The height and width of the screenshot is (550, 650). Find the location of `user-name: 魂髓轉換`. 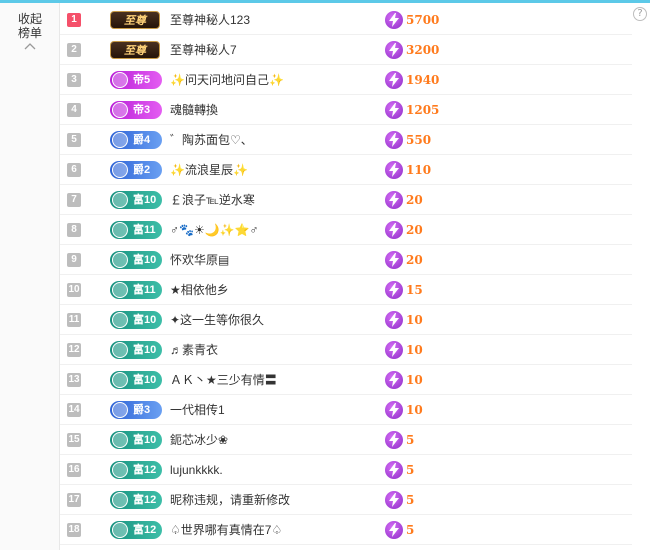

user-name: 魂髓轉換 is located at coordinates (194, 110).